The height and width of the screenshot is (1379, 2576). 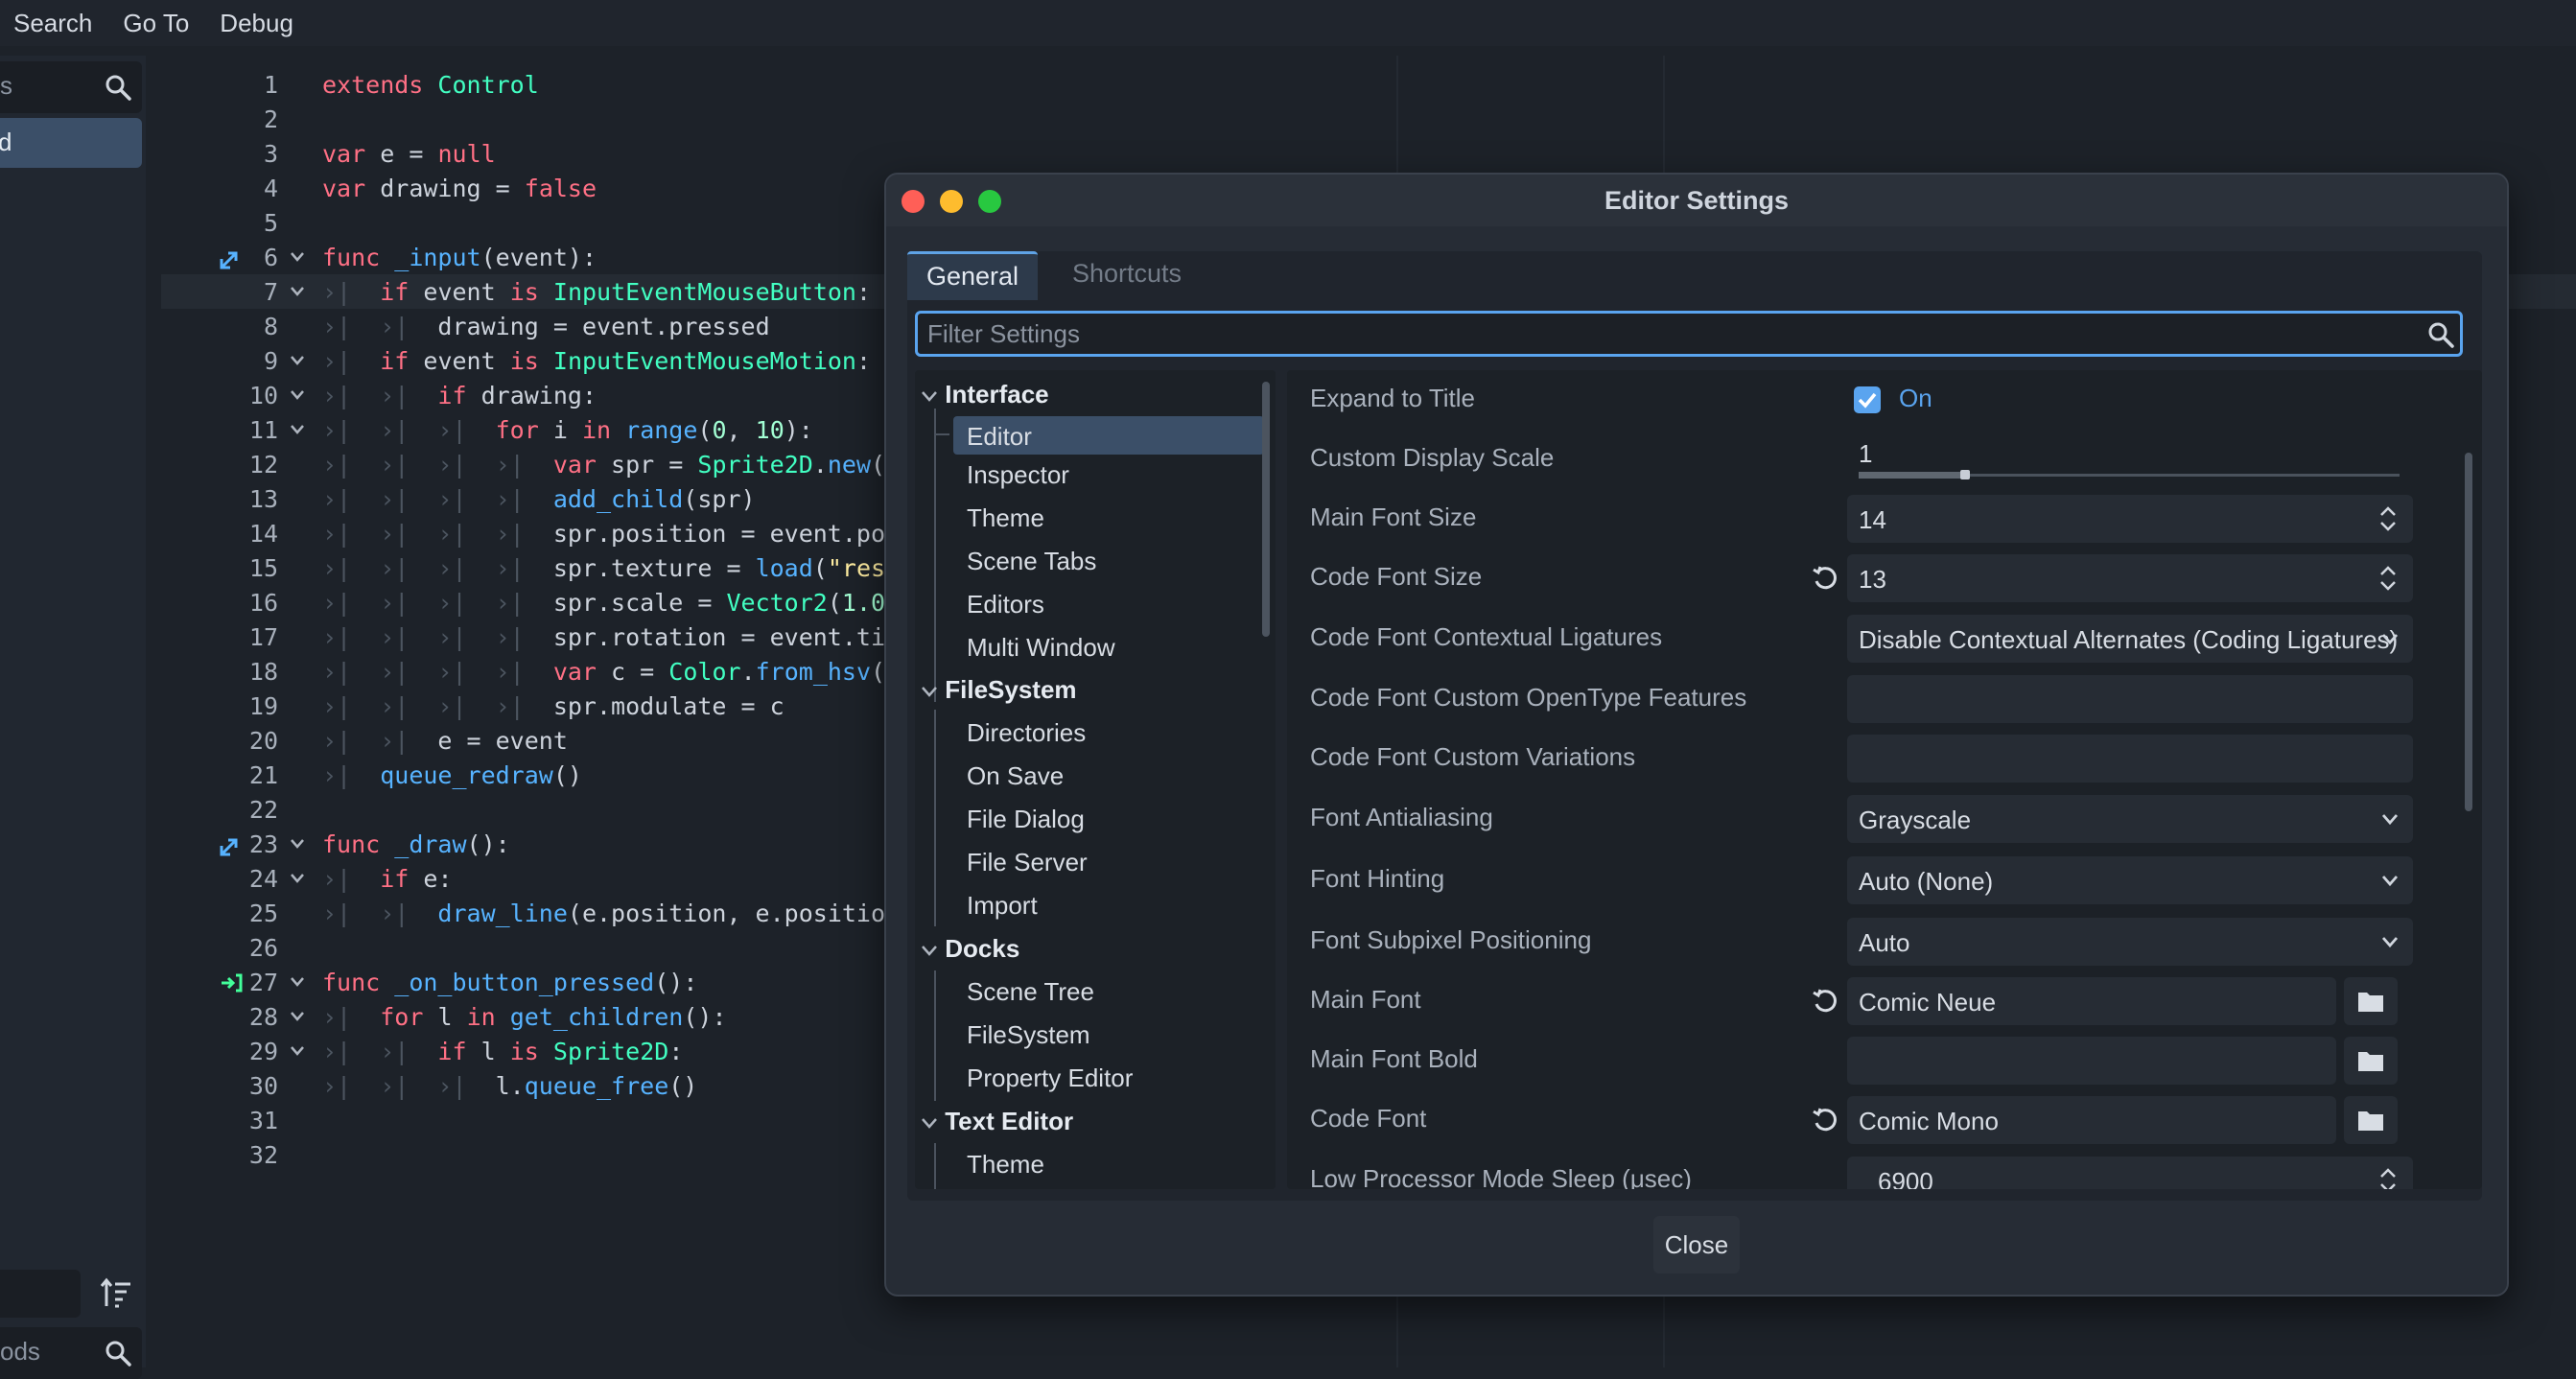 I want to click on code-font-size-spinbox: 13, so click(x=2130, y=578).